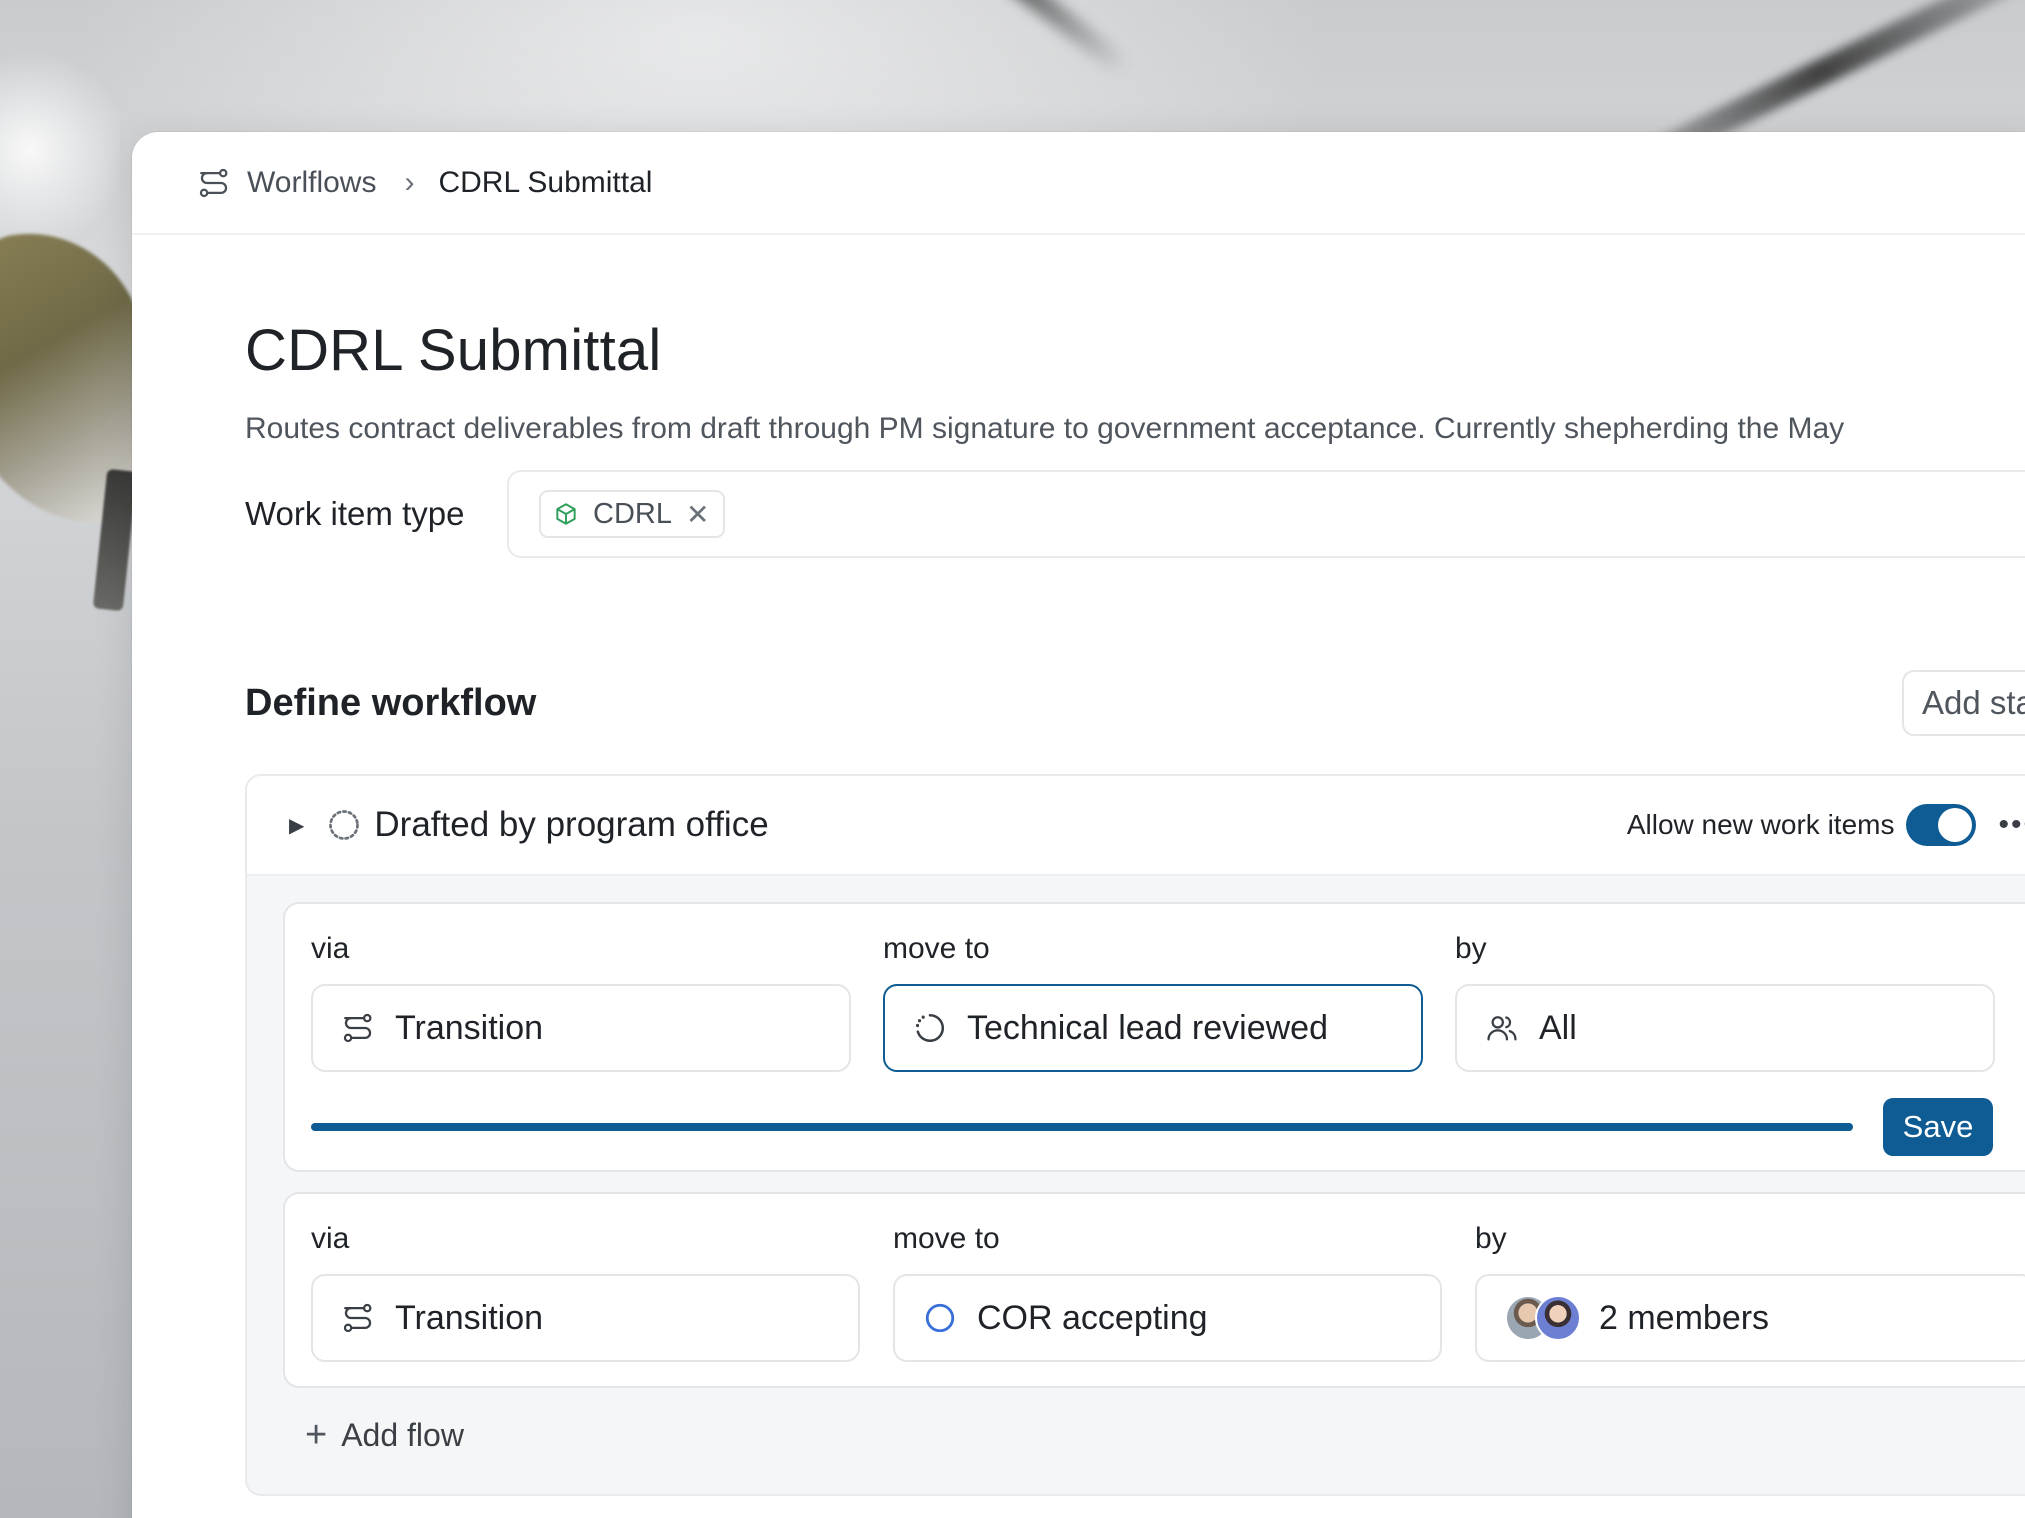  What do you see at coordinates (1725, 1028) in the screenshot?
I see `by-select: All` at bounding box center [1725, 1028].